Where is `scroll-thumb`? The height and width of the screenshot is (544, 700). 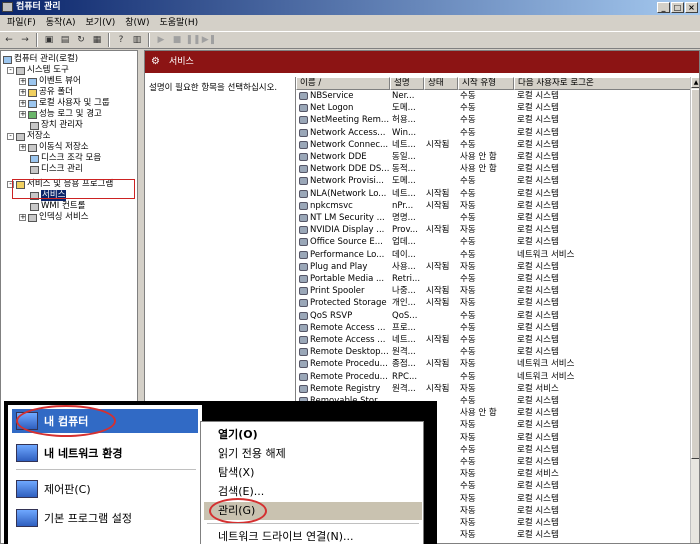 scroll-thumb is located at coordinates (695, 274).